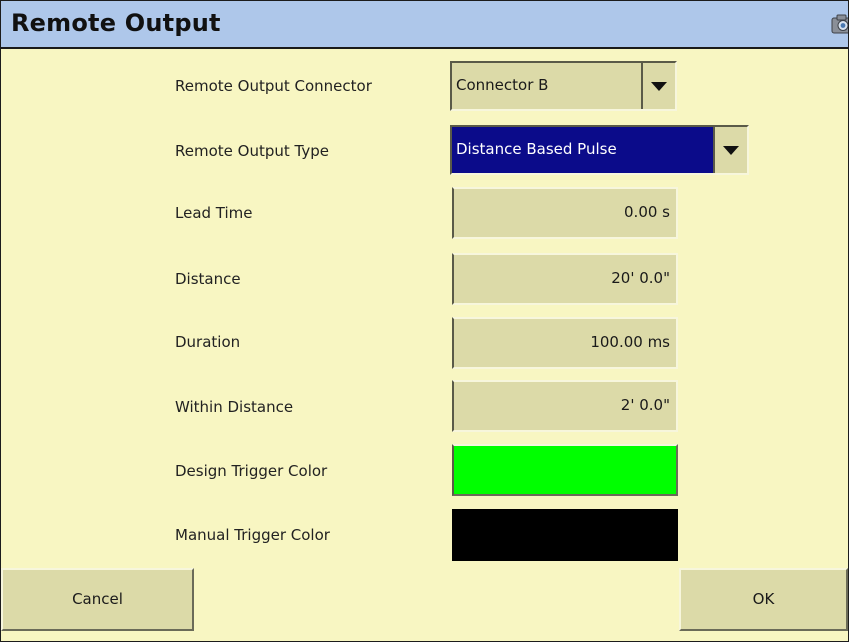 Image resolution: width=849 pixels, height=642 pixels. Describe the element at coordinates (763, 599) in the screenshot. I see `ok-button: OK` at that location.